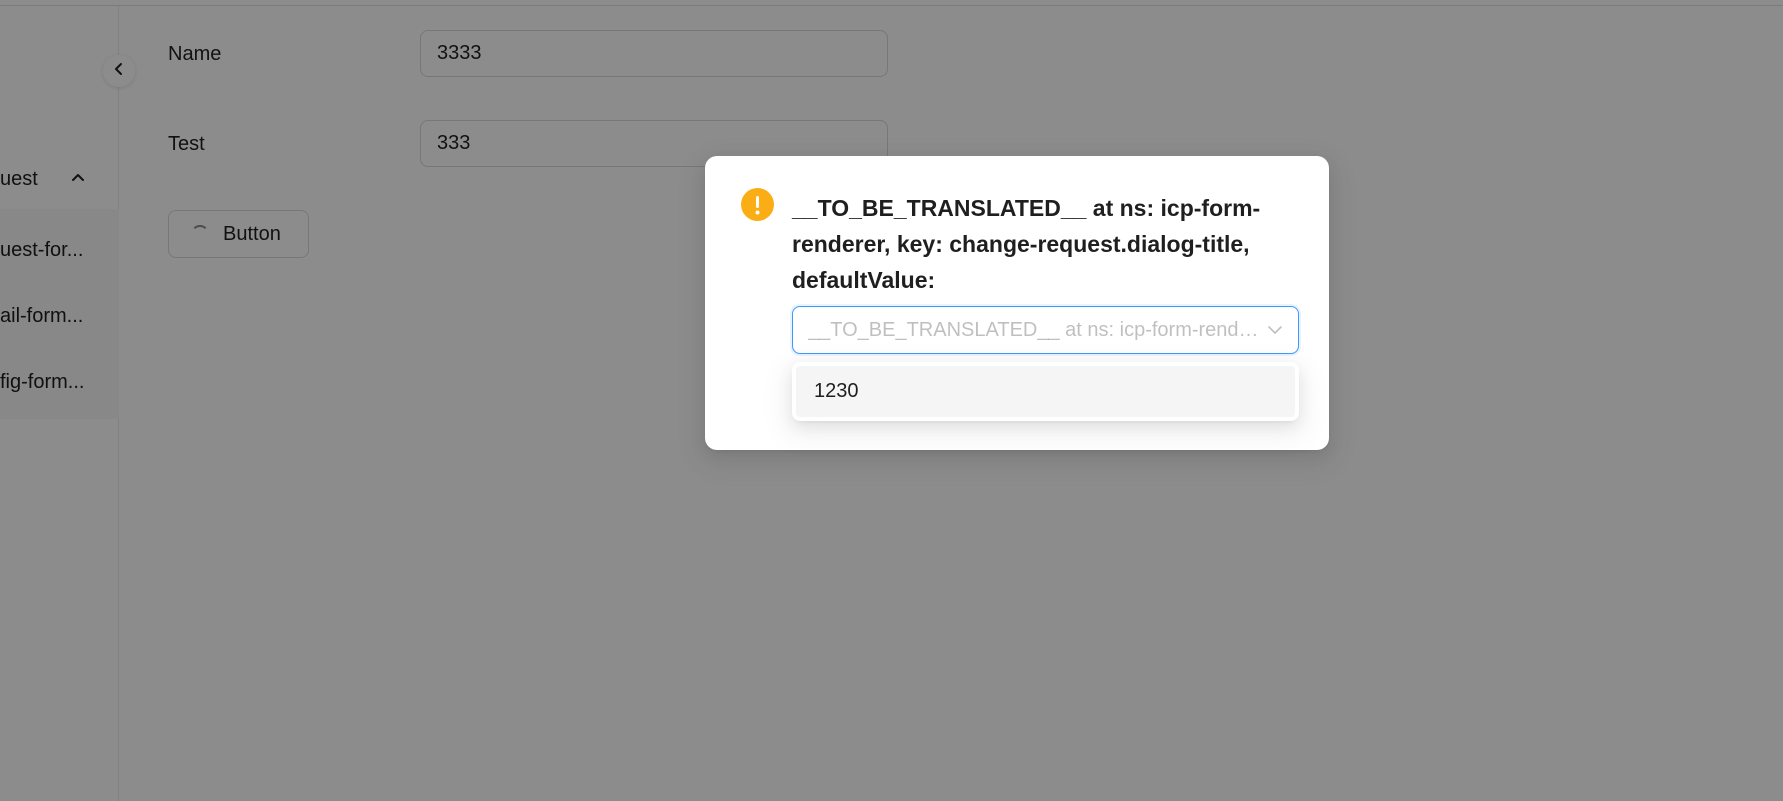 The image size is (1783, 801). What do you see at coordinates (1275, 332) in the screenshot?
I see `chevron-down-icon` at bounding box center [1275, 332].